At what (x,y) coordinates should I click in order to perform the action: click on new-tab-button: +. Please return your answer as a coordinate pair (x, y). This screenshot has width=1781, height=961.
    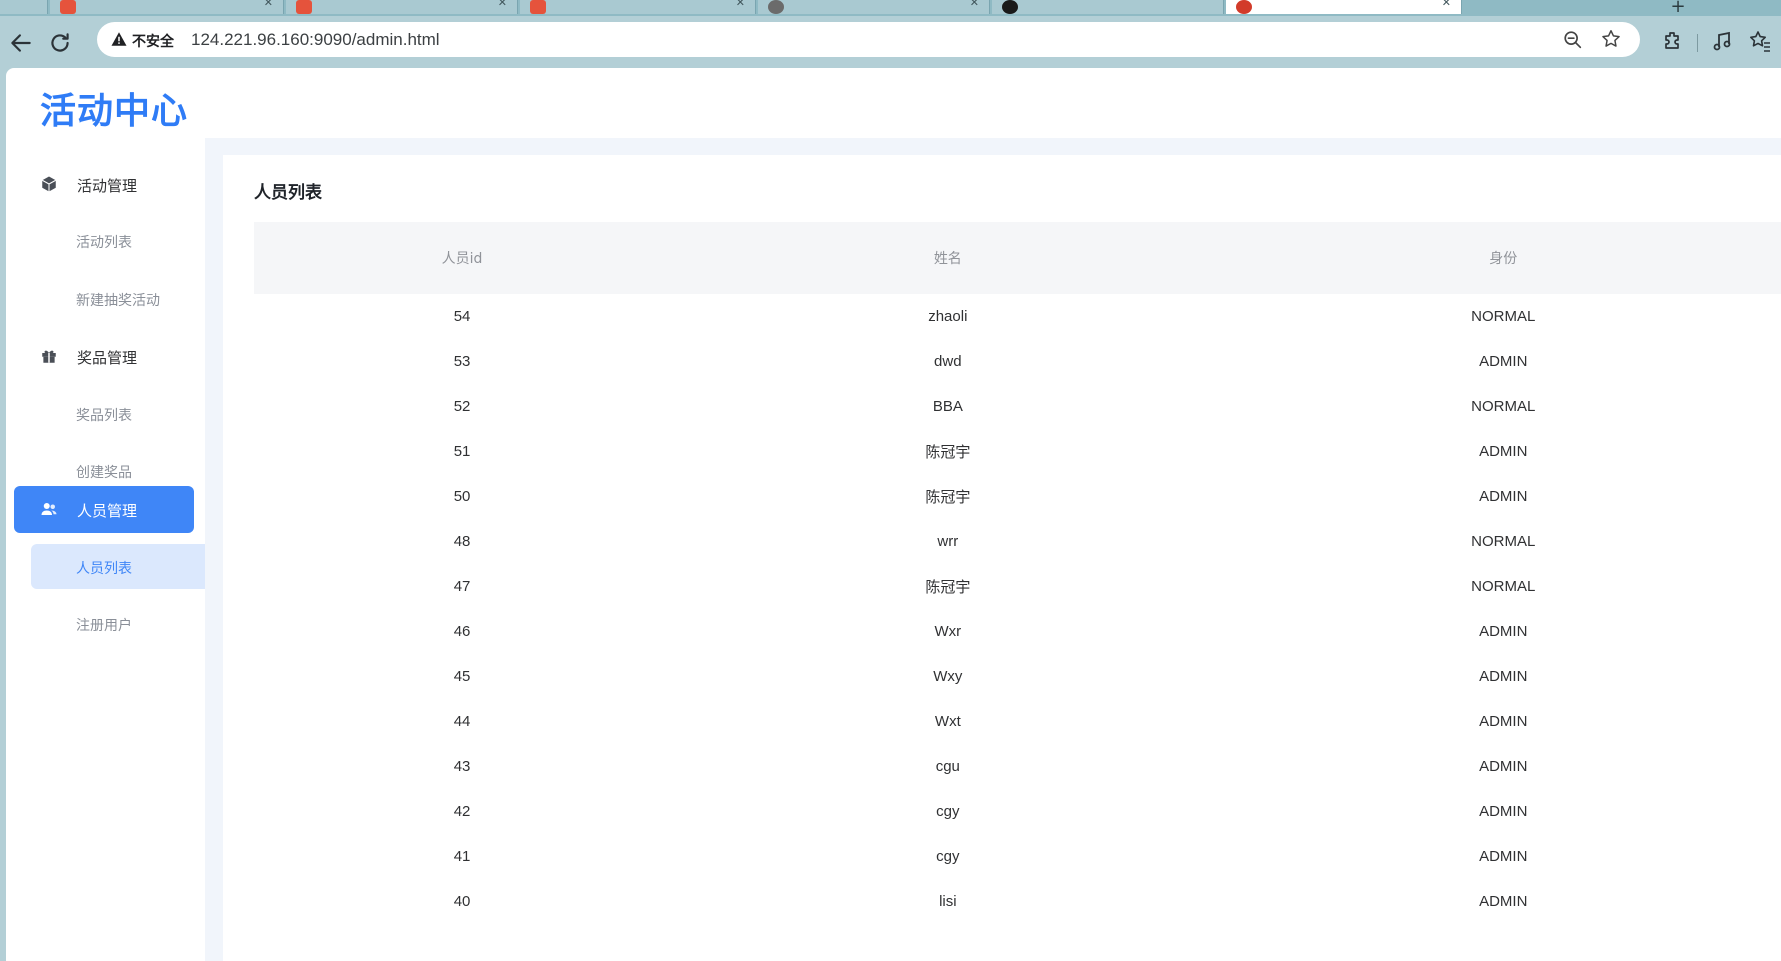
    Looking at the image, I should click on (1678, 8).